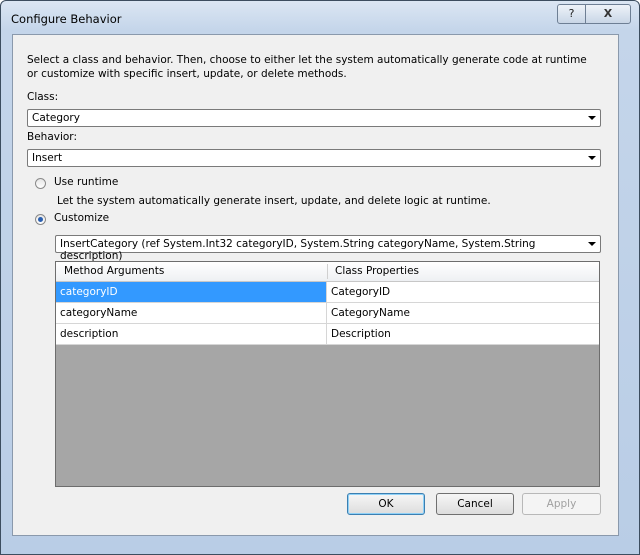 The width and height of the screenshot is (640, 555). What do you see at coordinates (40, 183) in the screenshot?
I see `use-runtime-radio` at bounding box center [40, 183].